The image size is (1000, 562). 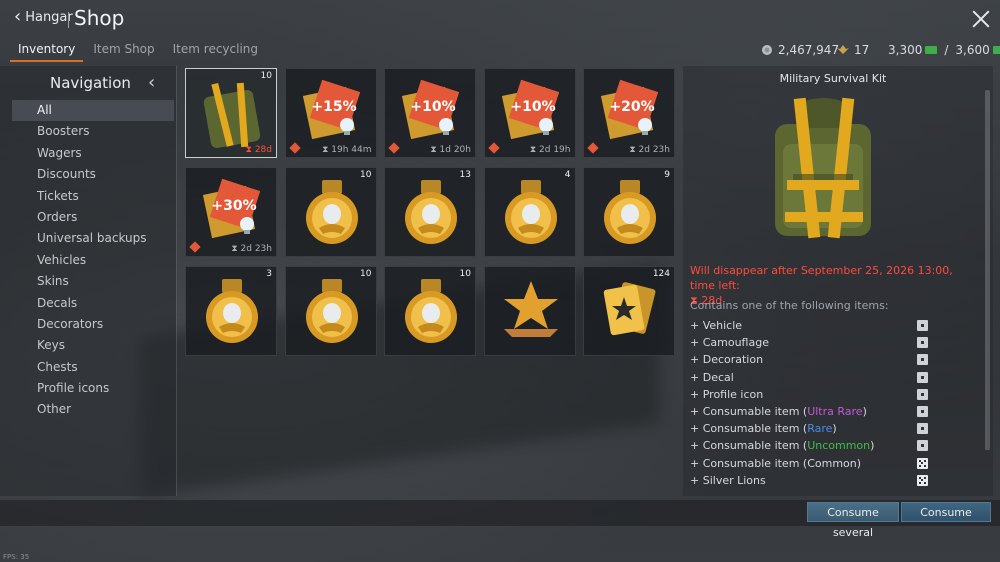 I want to click on nav-item-profile-icons: Profile icons, so click(x=93, y=388).